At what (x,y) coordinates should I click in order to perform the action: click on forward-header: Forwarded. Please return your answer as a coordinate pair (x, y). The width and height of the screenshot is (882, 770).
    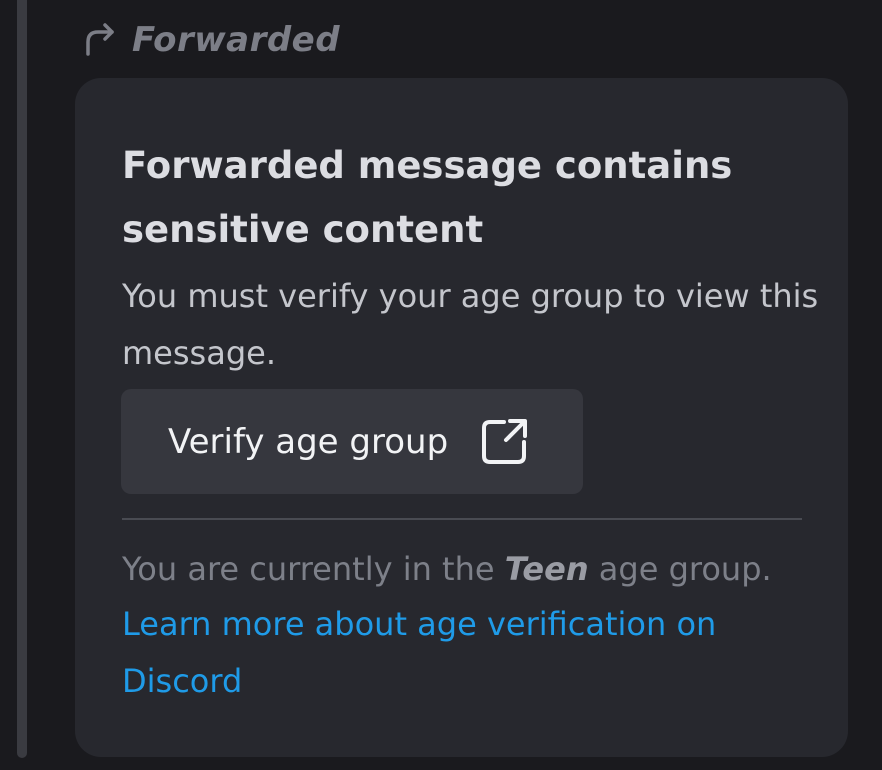
    Looking at the image, I should click on (210, 40).